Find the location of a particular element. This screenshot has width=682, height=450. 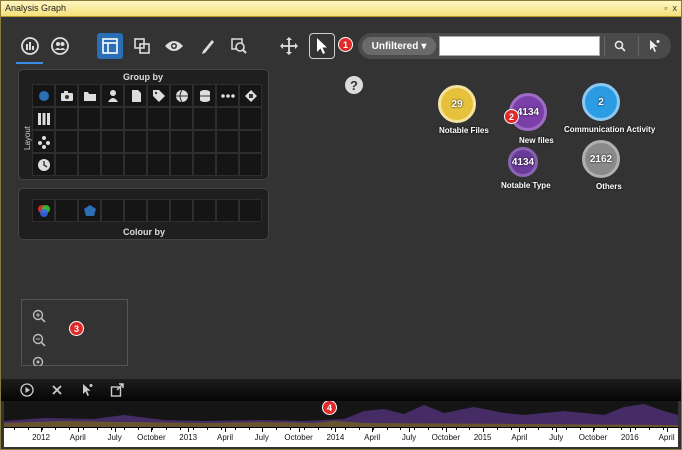

export-icon is located at coordinates (117, 390).